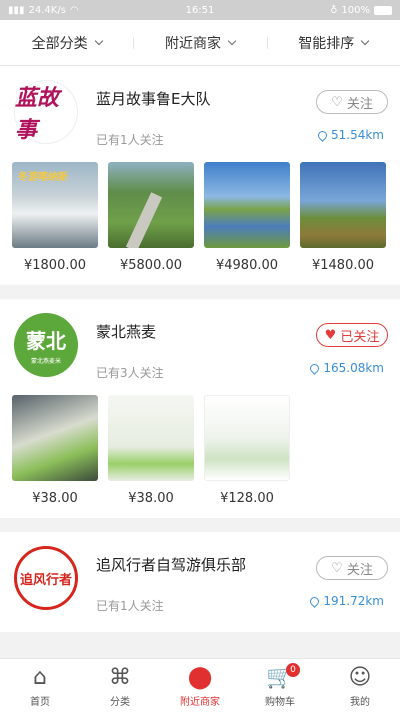 The image size is (400, 714). I want to click on tab-mine: ☺ 我的, so click(360, 686).